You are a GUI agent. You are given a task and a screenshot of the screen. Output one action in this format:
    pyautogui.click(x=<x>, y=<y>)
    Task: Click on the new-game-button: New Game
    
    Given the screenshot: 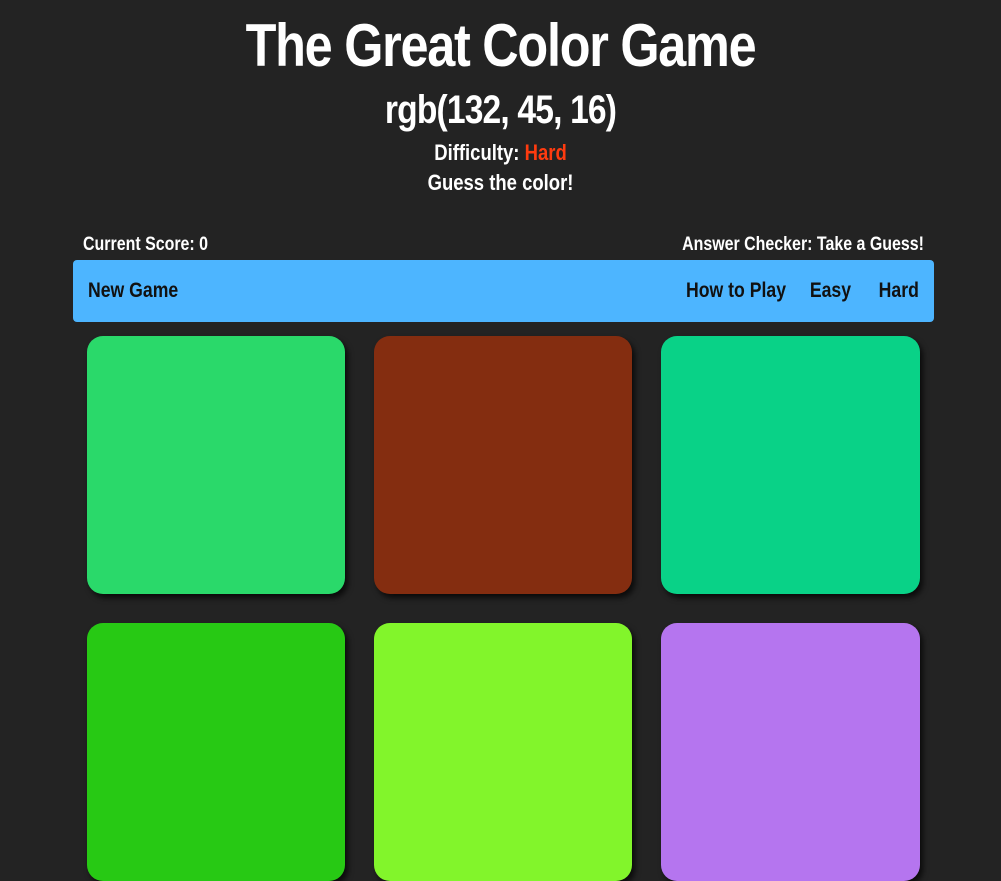 What is the action you would take?
    pyautogui.click(x=133, y=291)
    